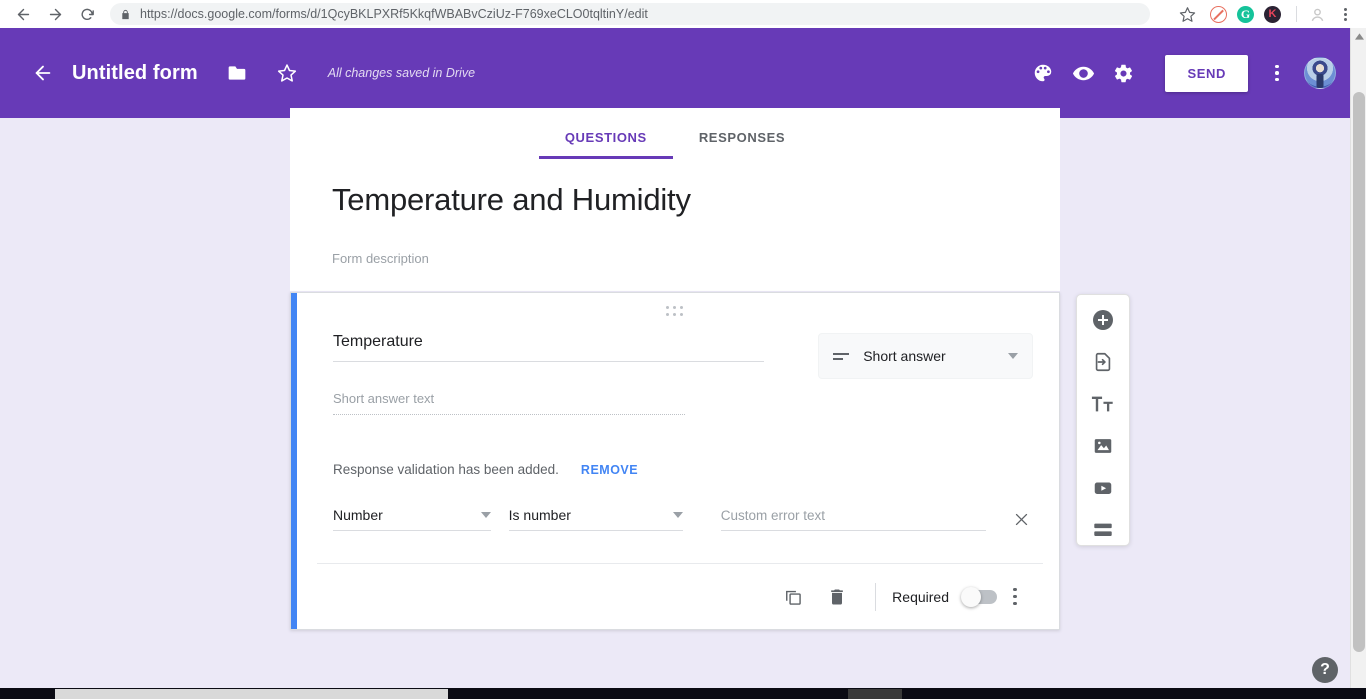 The image size is (1366, 699). What do you see at coordinates (675, 258) in the screenshot?
I see `form-description-input: Form description` at bounding box center [675, 258].